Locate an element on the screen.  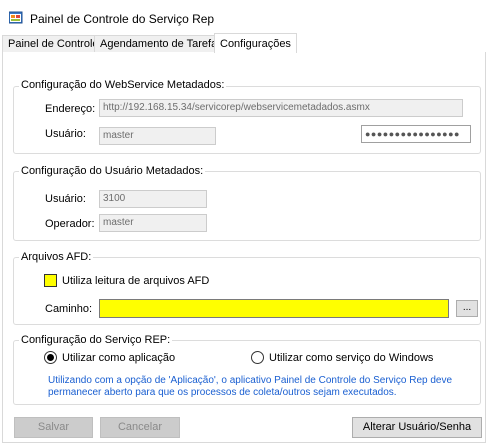
afd-checkbox is located at coordinates (50, 280).